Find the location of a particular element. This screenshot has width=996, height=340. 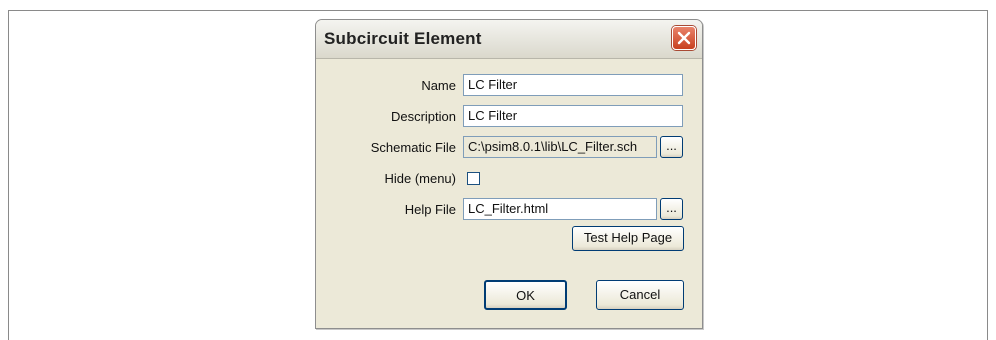

close-x-icon is located at coordinates (684, 38).